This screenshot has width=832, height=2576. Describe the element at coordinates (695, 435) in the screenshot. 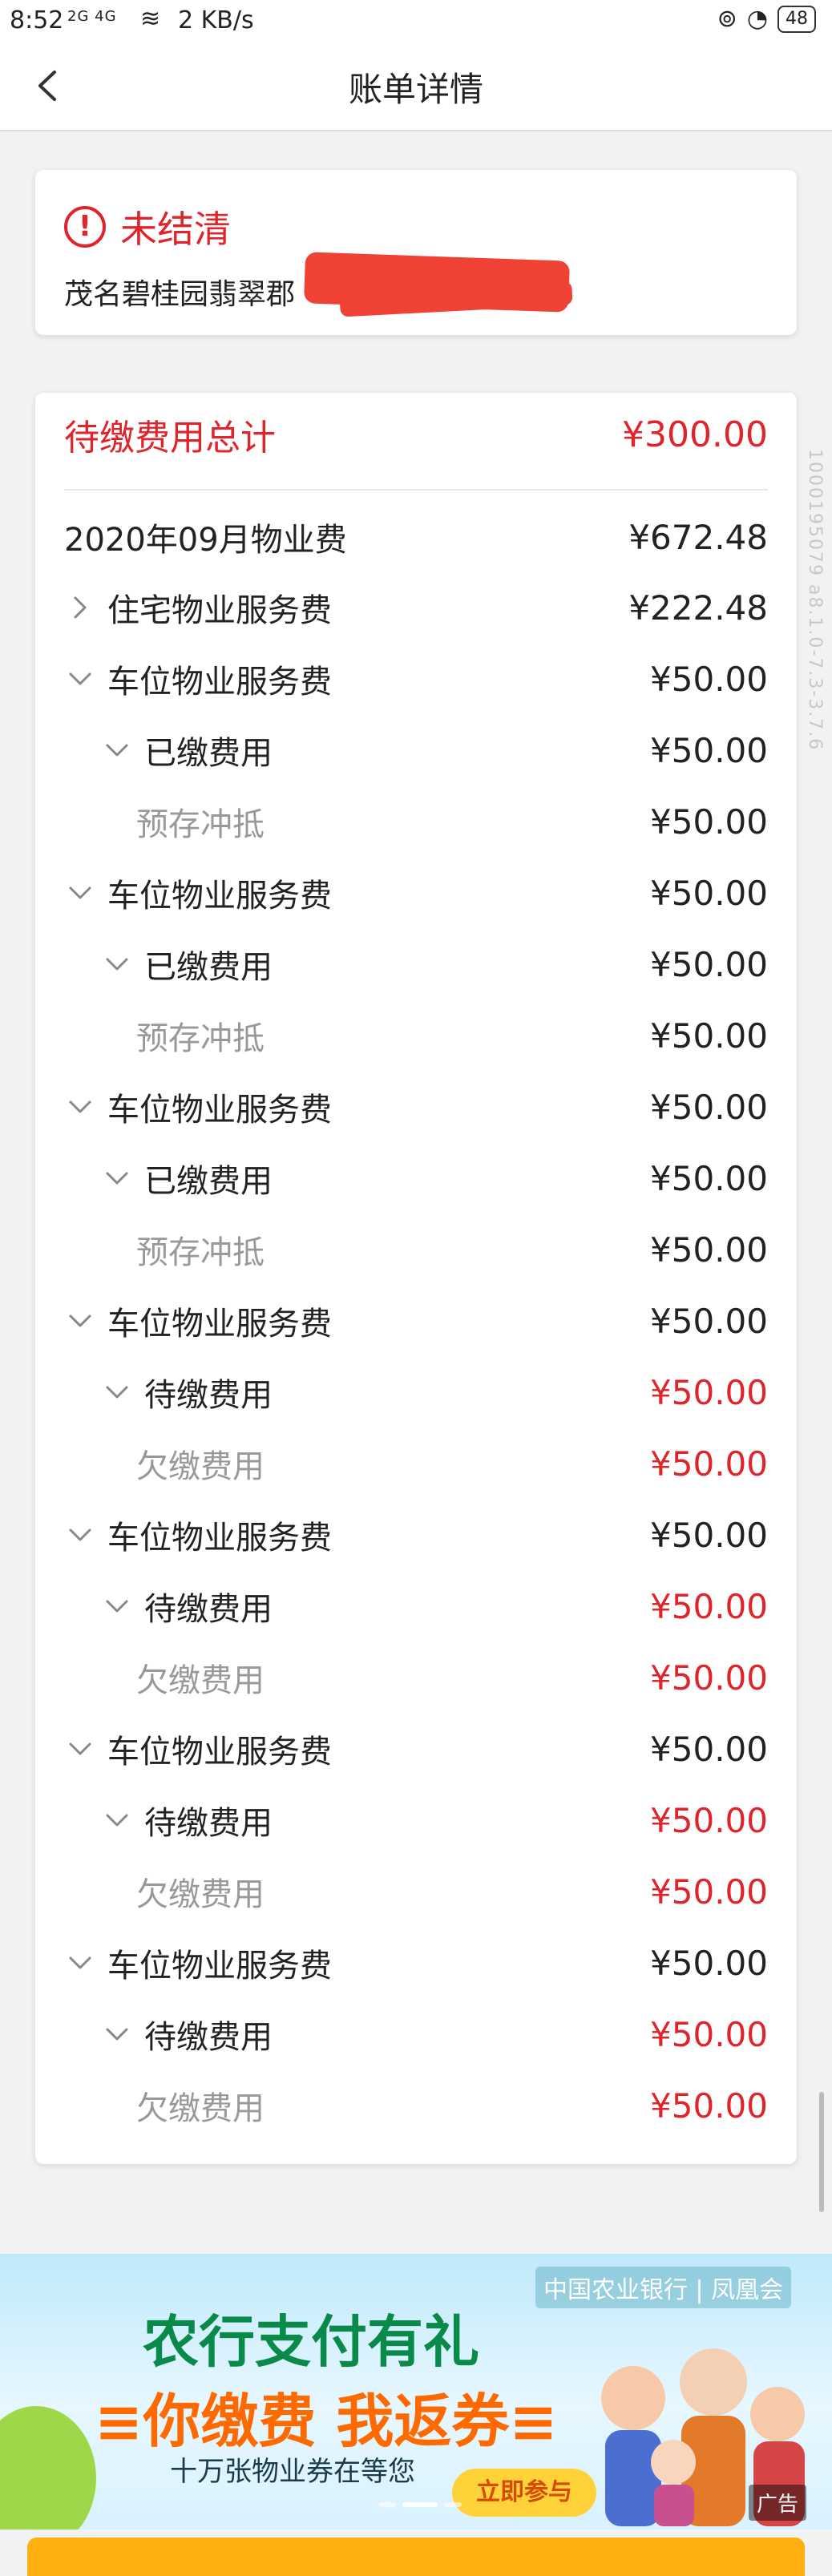

I see `total-due-amount: ¥300.00` at that location.